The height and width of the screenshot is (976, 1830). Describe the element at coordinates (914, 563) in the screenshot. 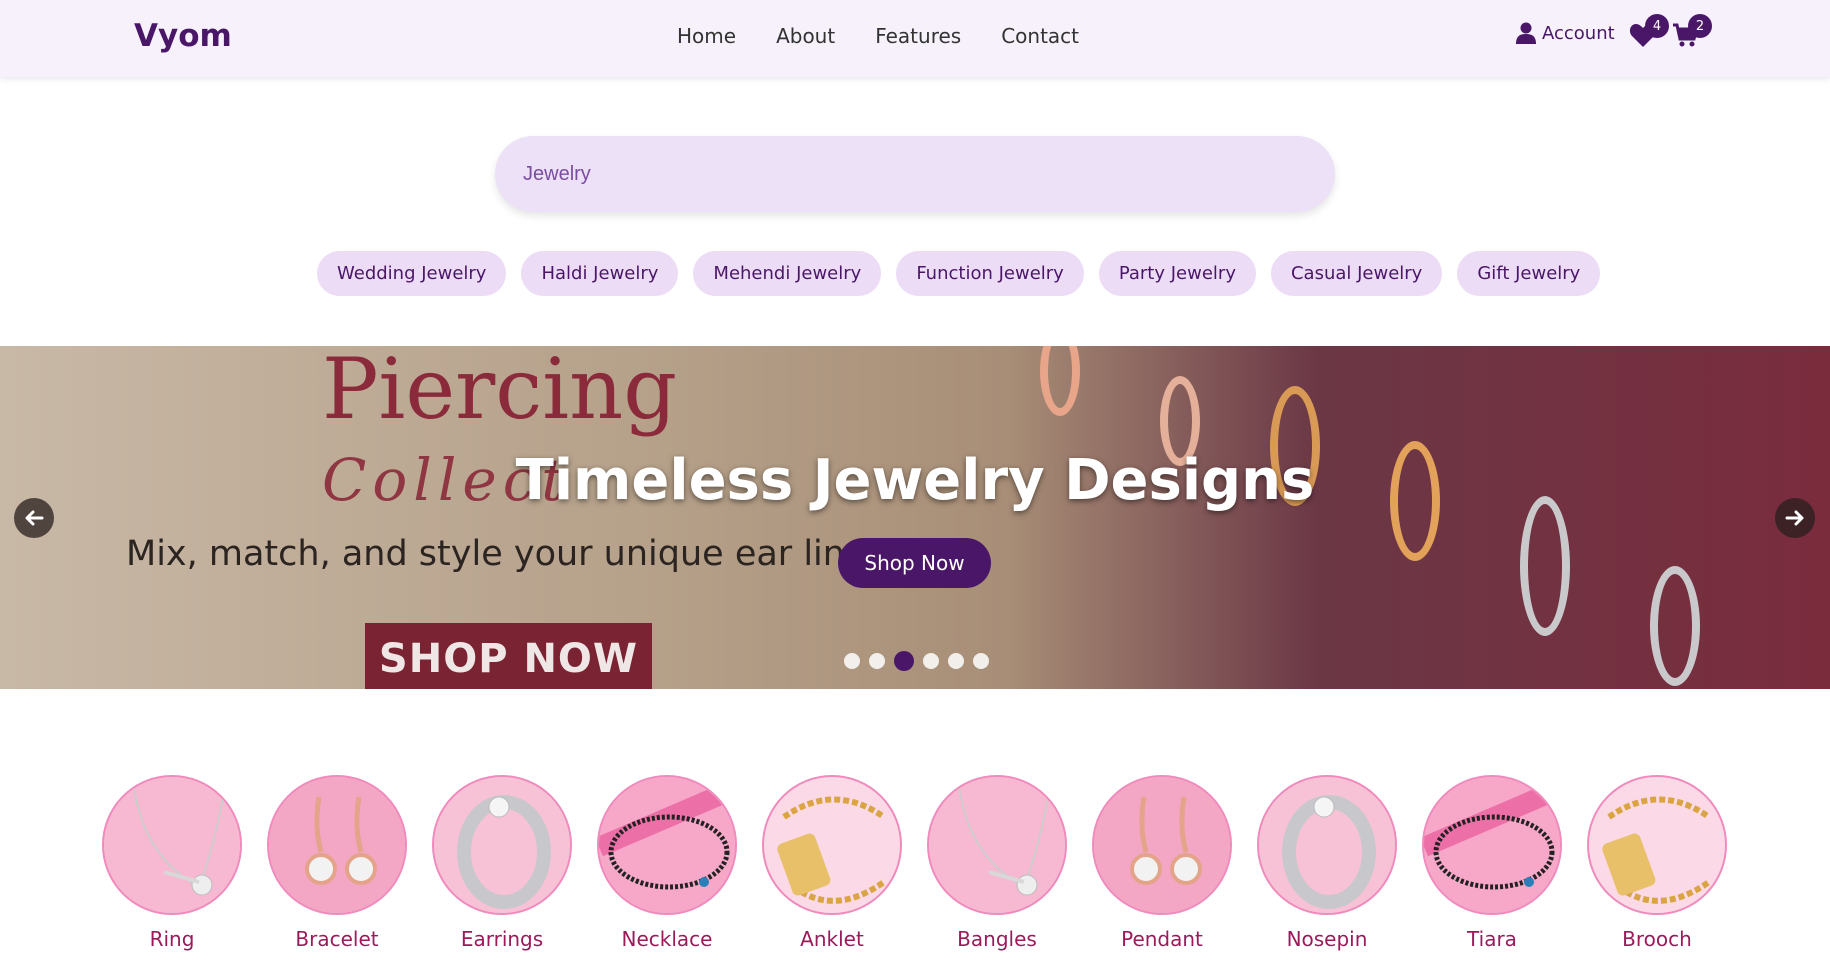

I see `shop-now-button: Shop Now` at that location.